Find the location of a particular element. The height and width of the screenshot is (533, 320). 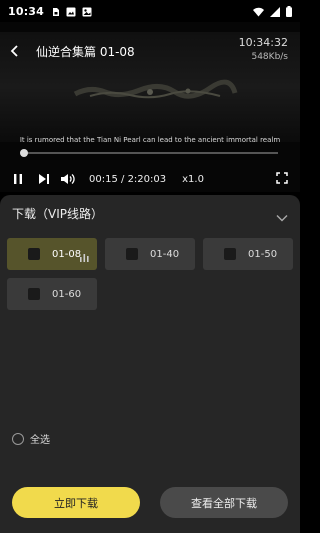

signal-icon is located at coordinates (275, 11).